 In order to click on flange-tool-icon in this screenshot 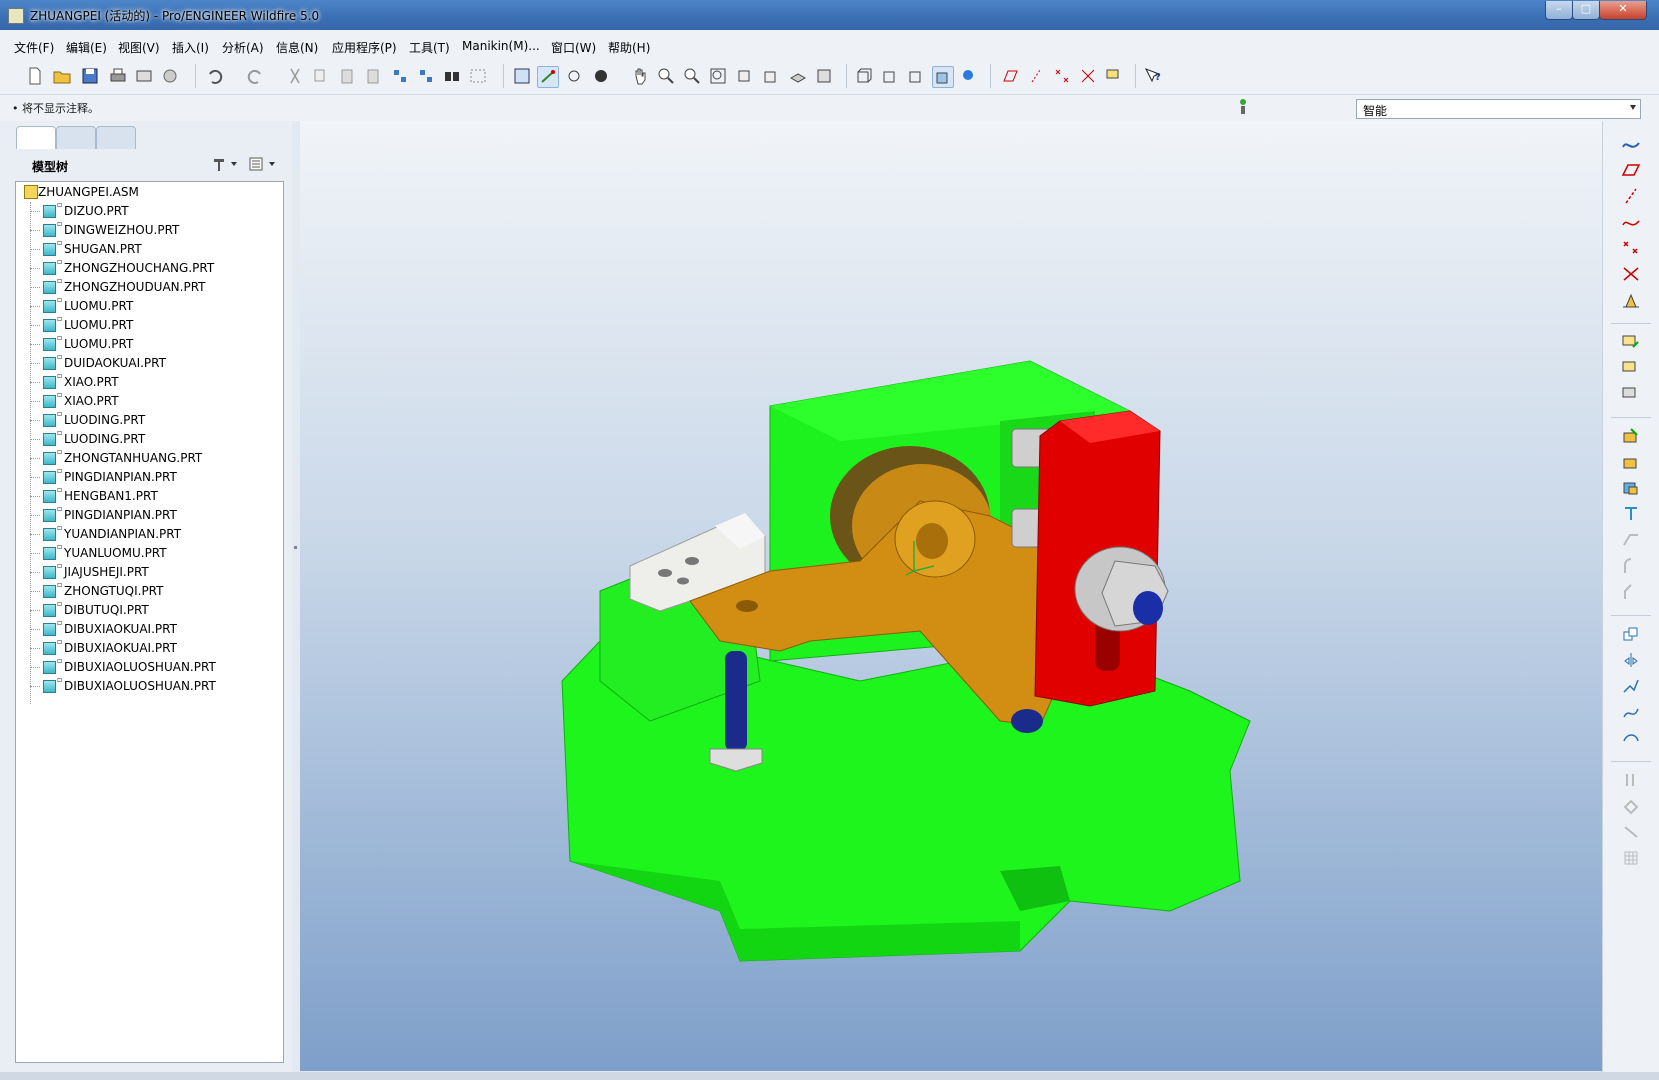, I will do `click(1631, 540)`.